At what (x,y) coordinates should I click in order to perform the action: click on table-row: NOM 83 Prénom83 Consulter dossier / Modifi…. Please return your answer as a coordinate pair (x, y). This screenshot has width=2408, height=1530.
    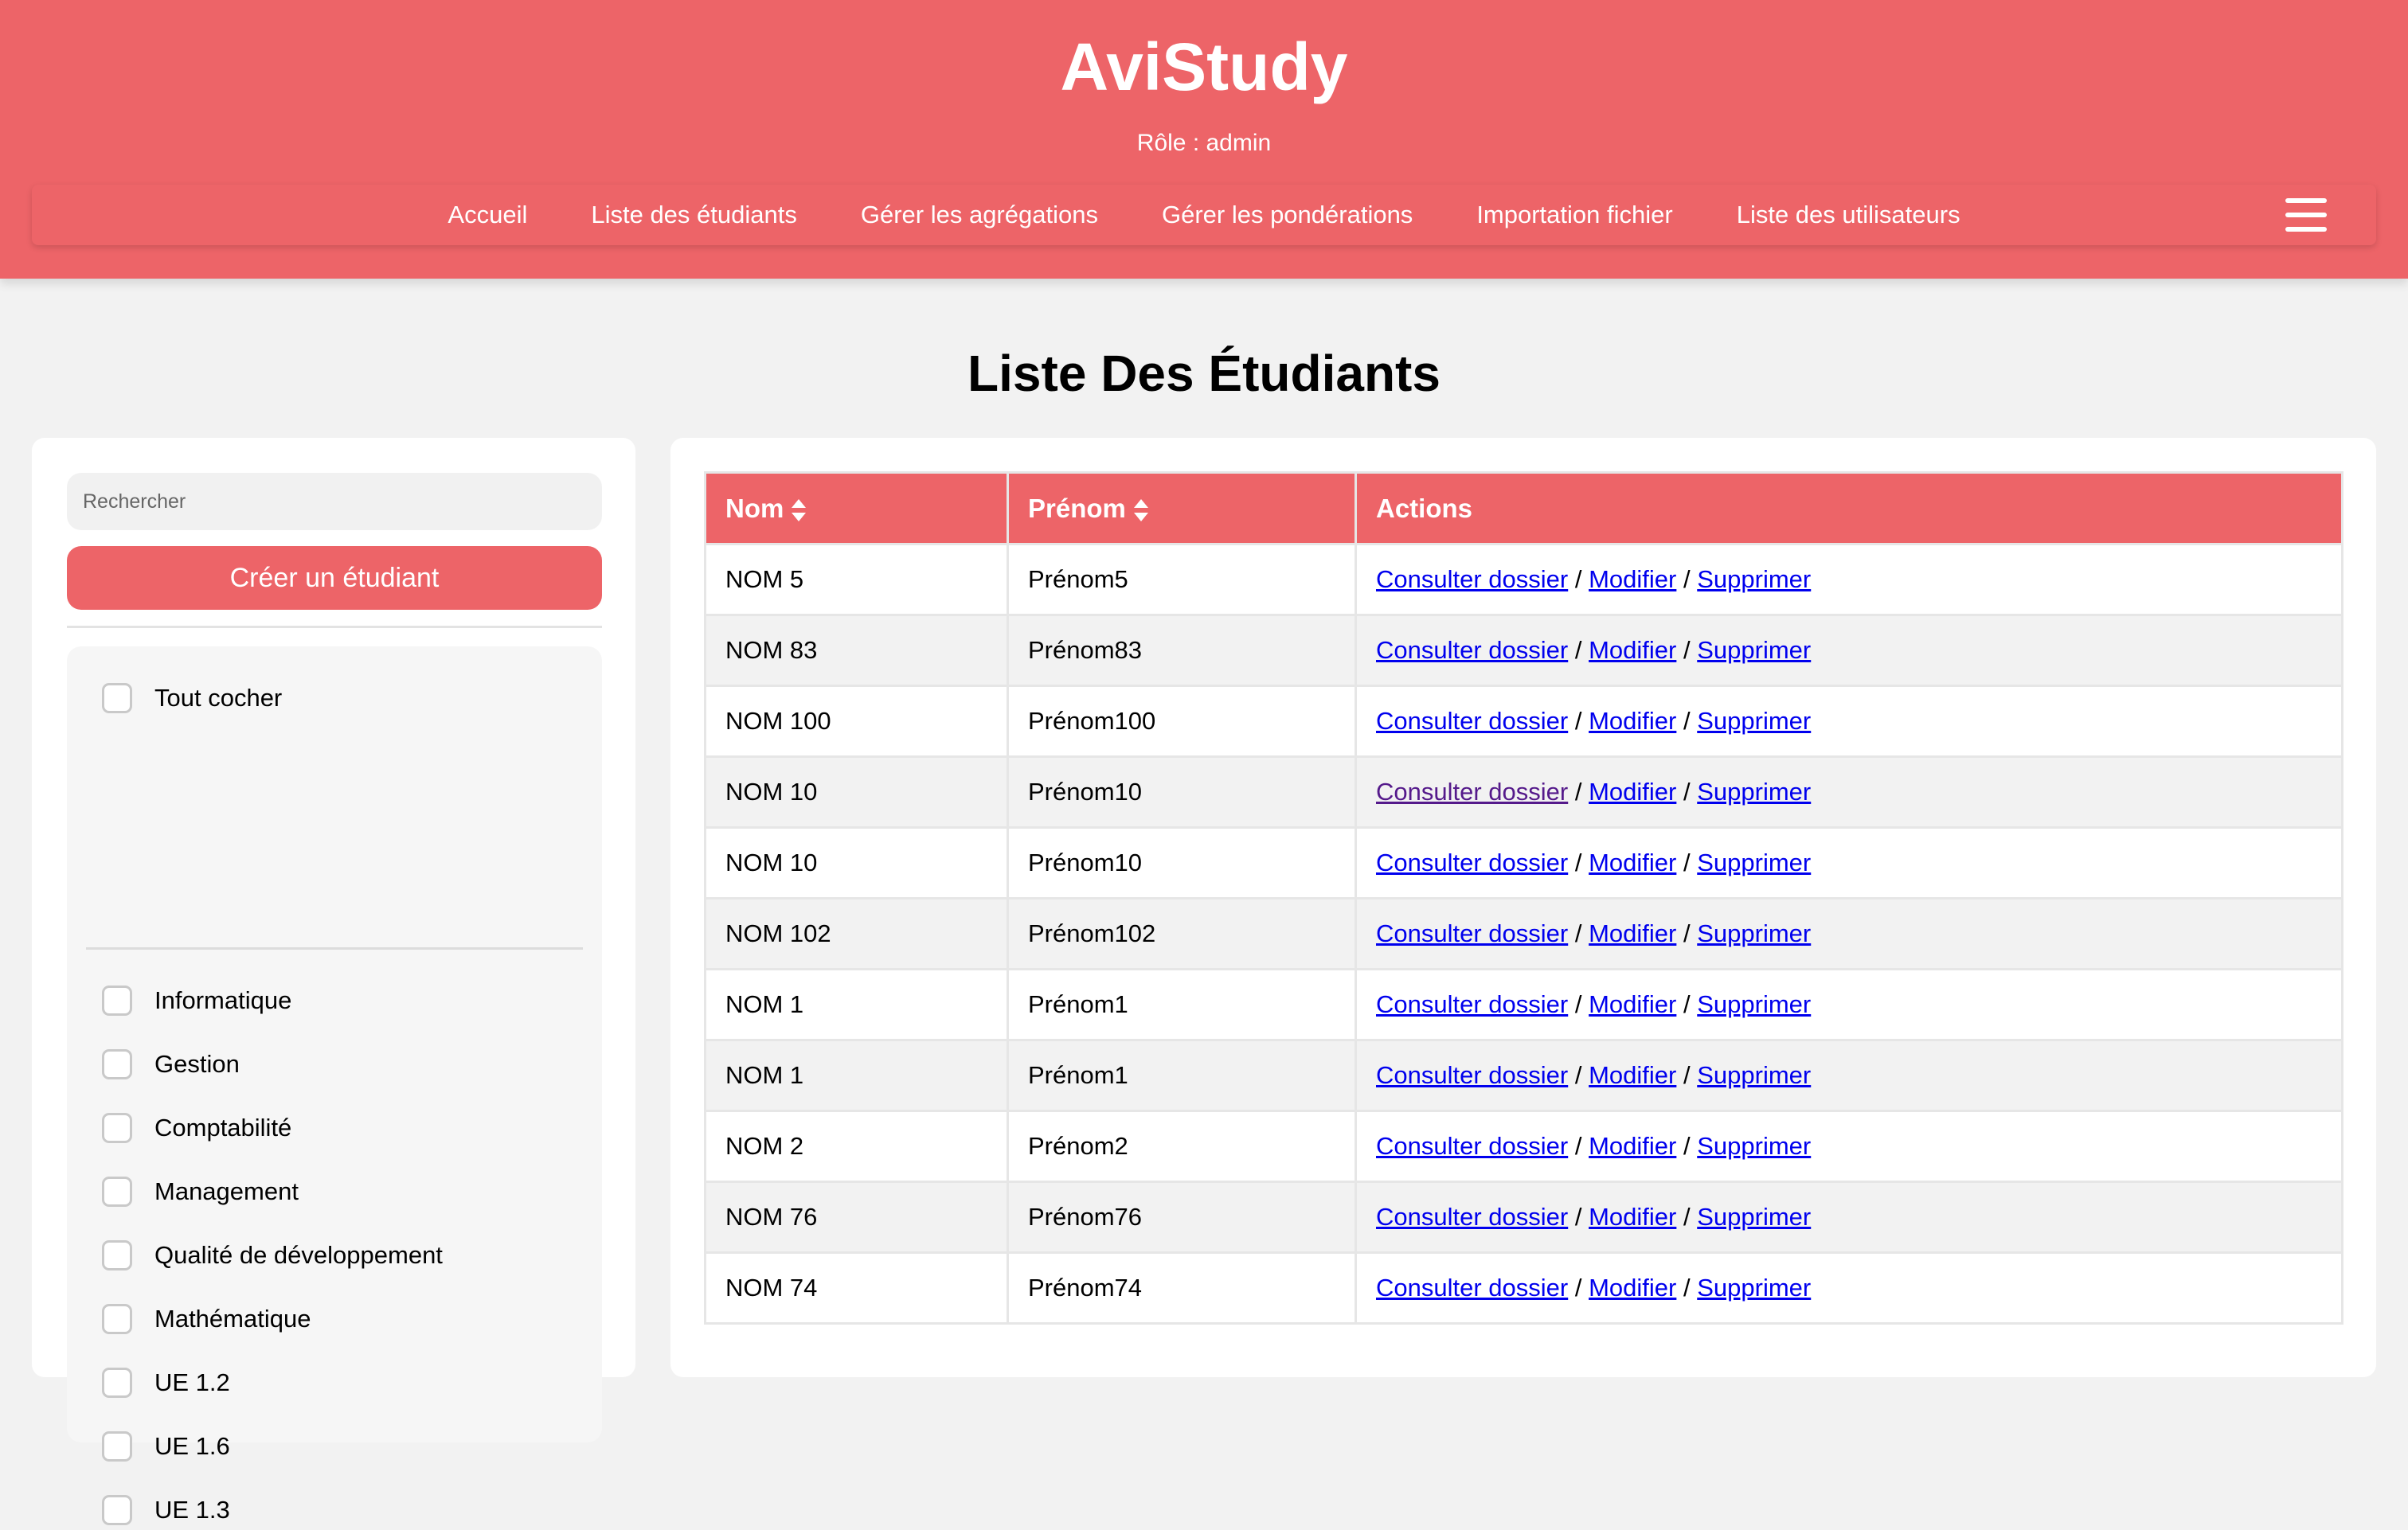
    Looking at the image, I should click on (1524, 651).